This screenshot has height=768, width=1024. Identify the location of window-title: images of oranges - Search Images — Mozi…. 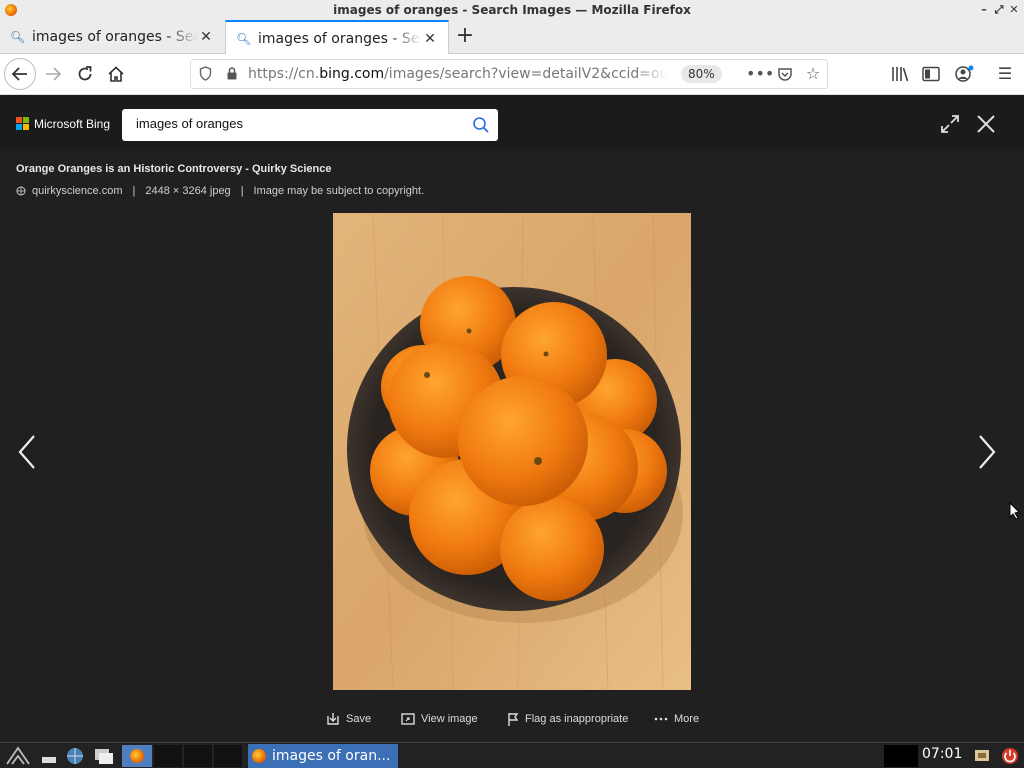
(512, 10).